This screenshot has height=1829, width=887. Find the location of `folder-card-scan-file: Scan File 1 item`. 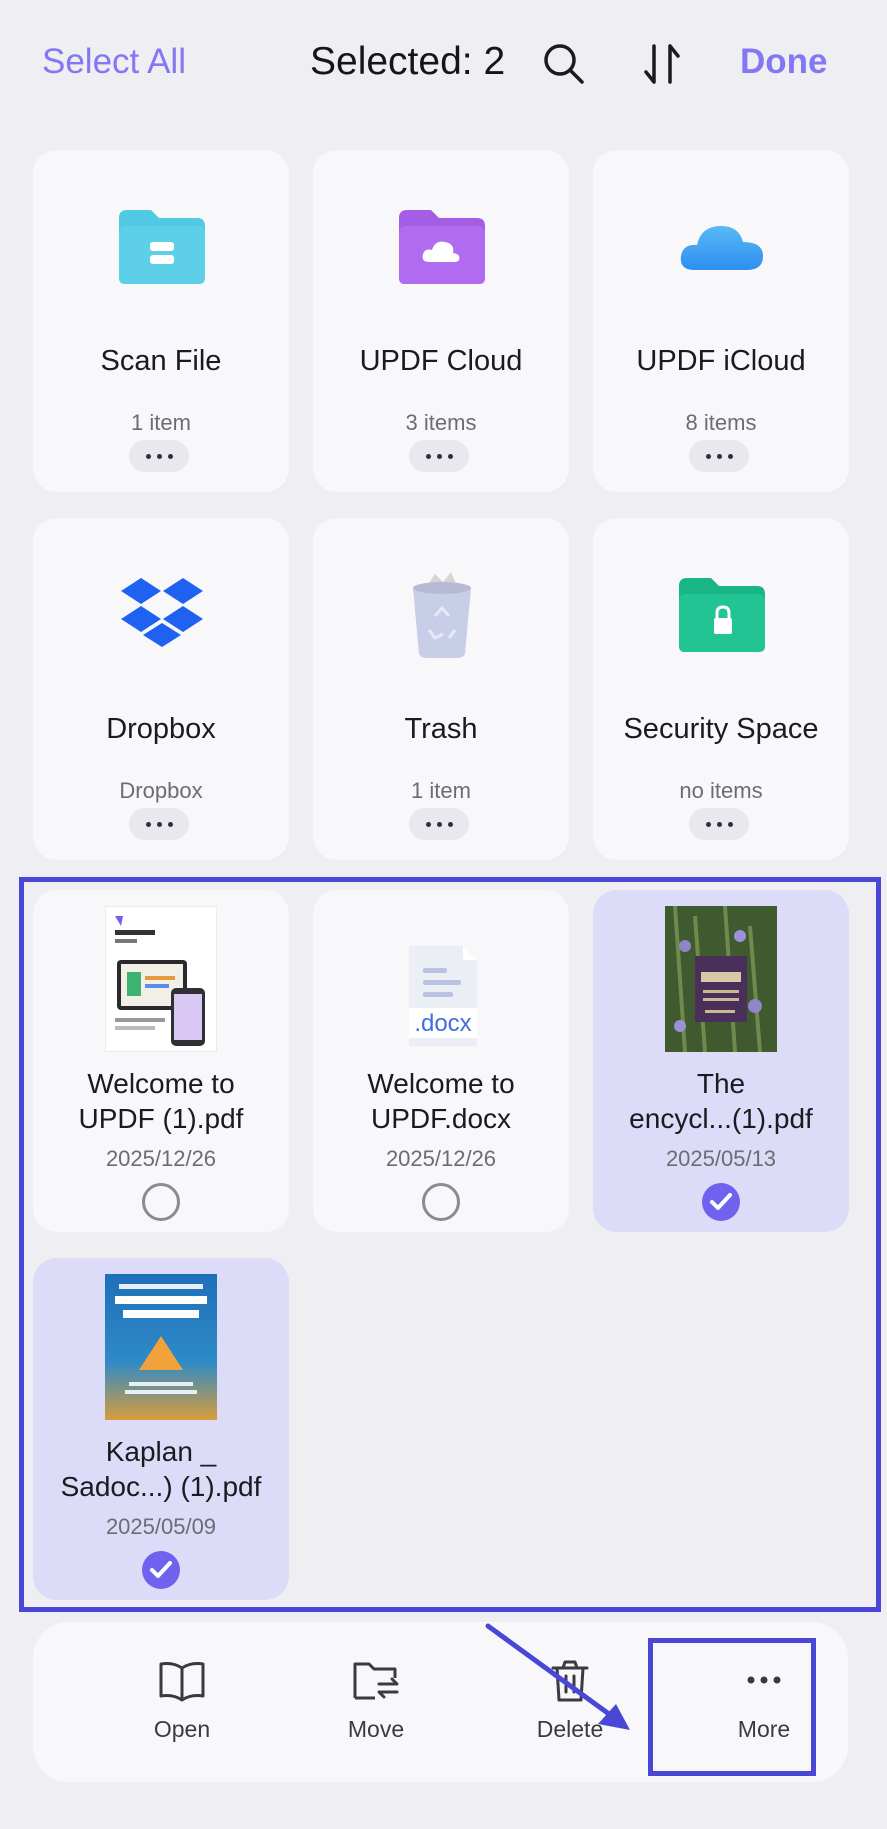

folder-card-scan-file: Scan File 1 item is located at coordinates (161, 321).